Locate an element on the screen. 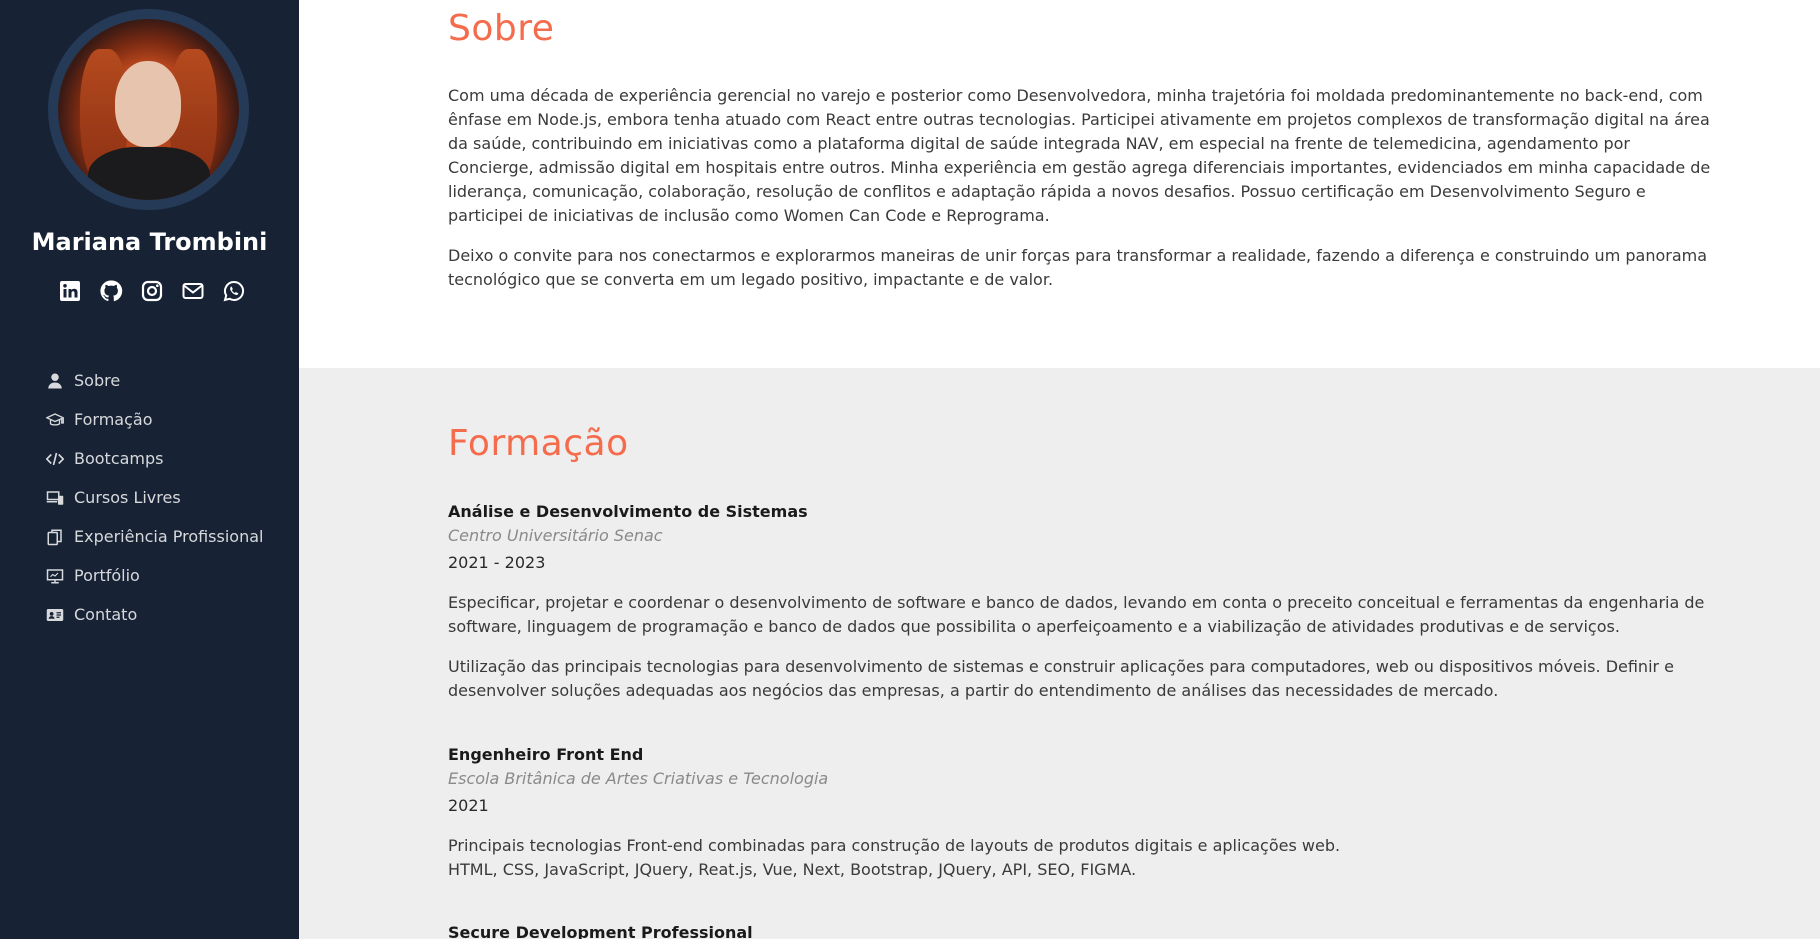  sidebar-item-formacao: Formação is located at coordinates (154, 419).